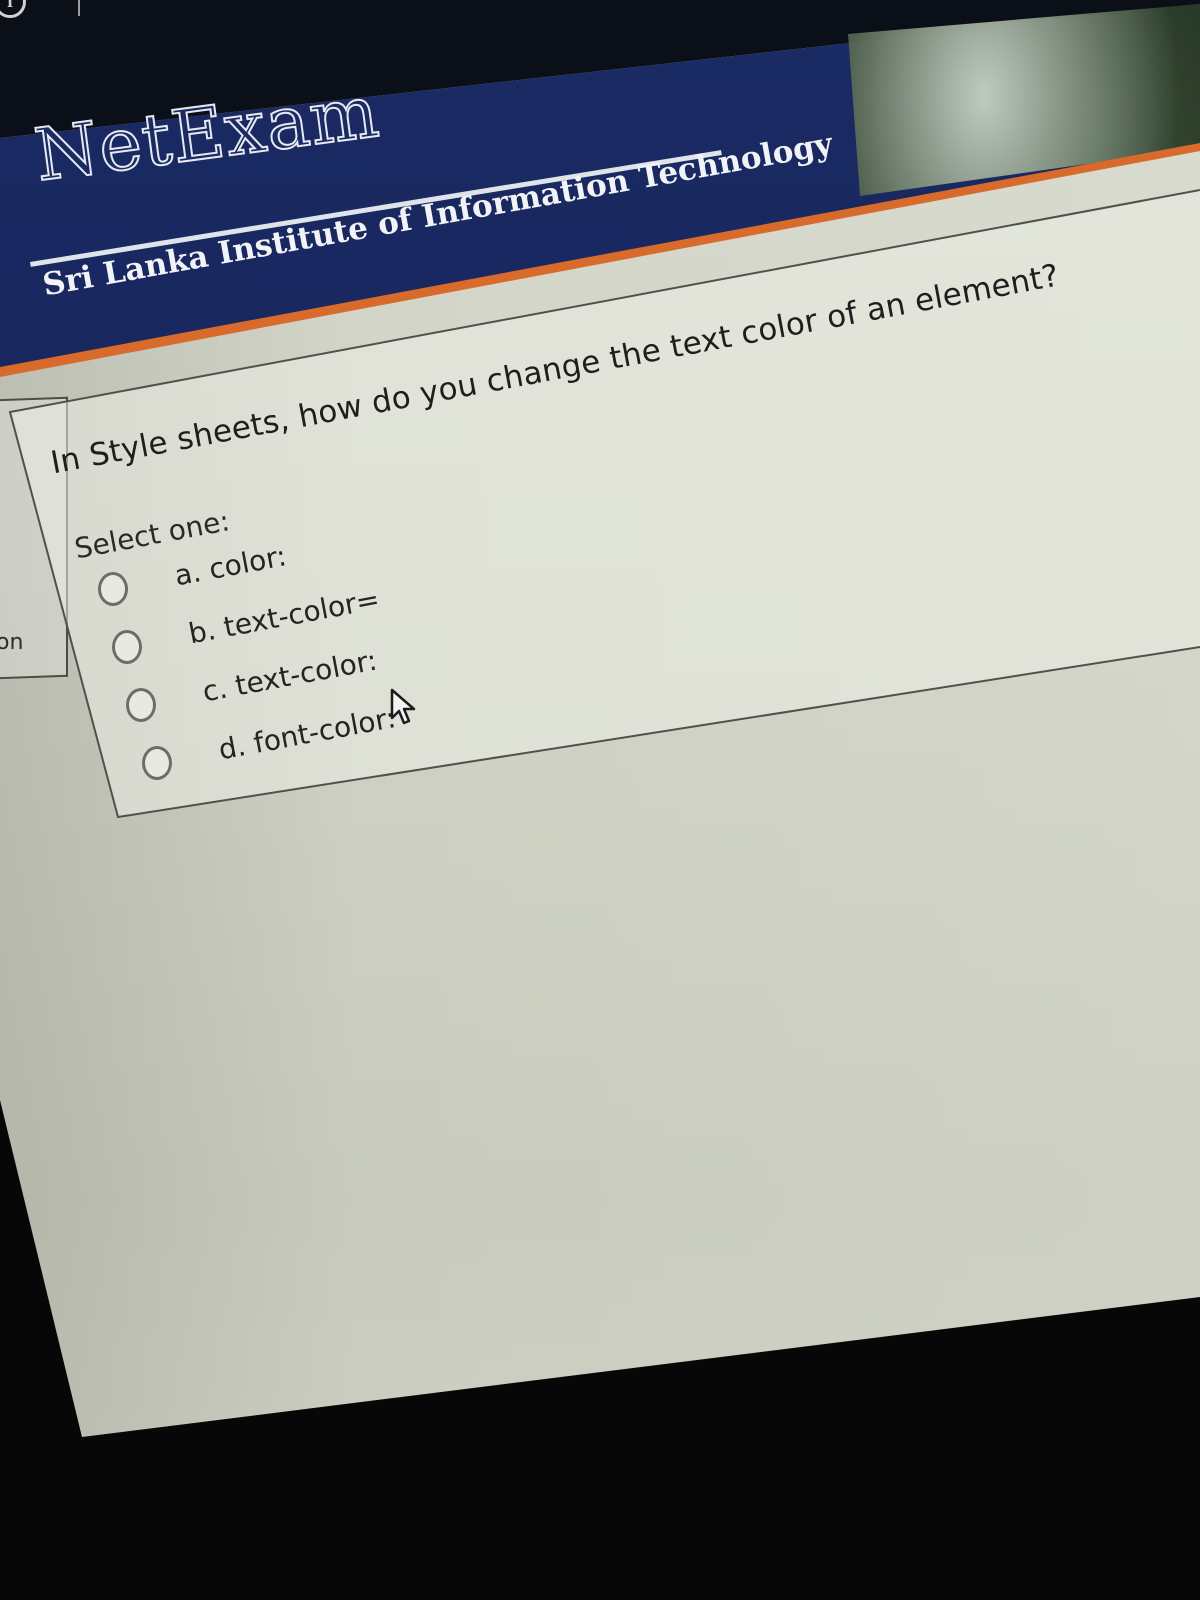 The image size is (1200, 1600). Describe the element at coordinates (141, 705) in the screenshot. I see `radio-button-c` at that location.